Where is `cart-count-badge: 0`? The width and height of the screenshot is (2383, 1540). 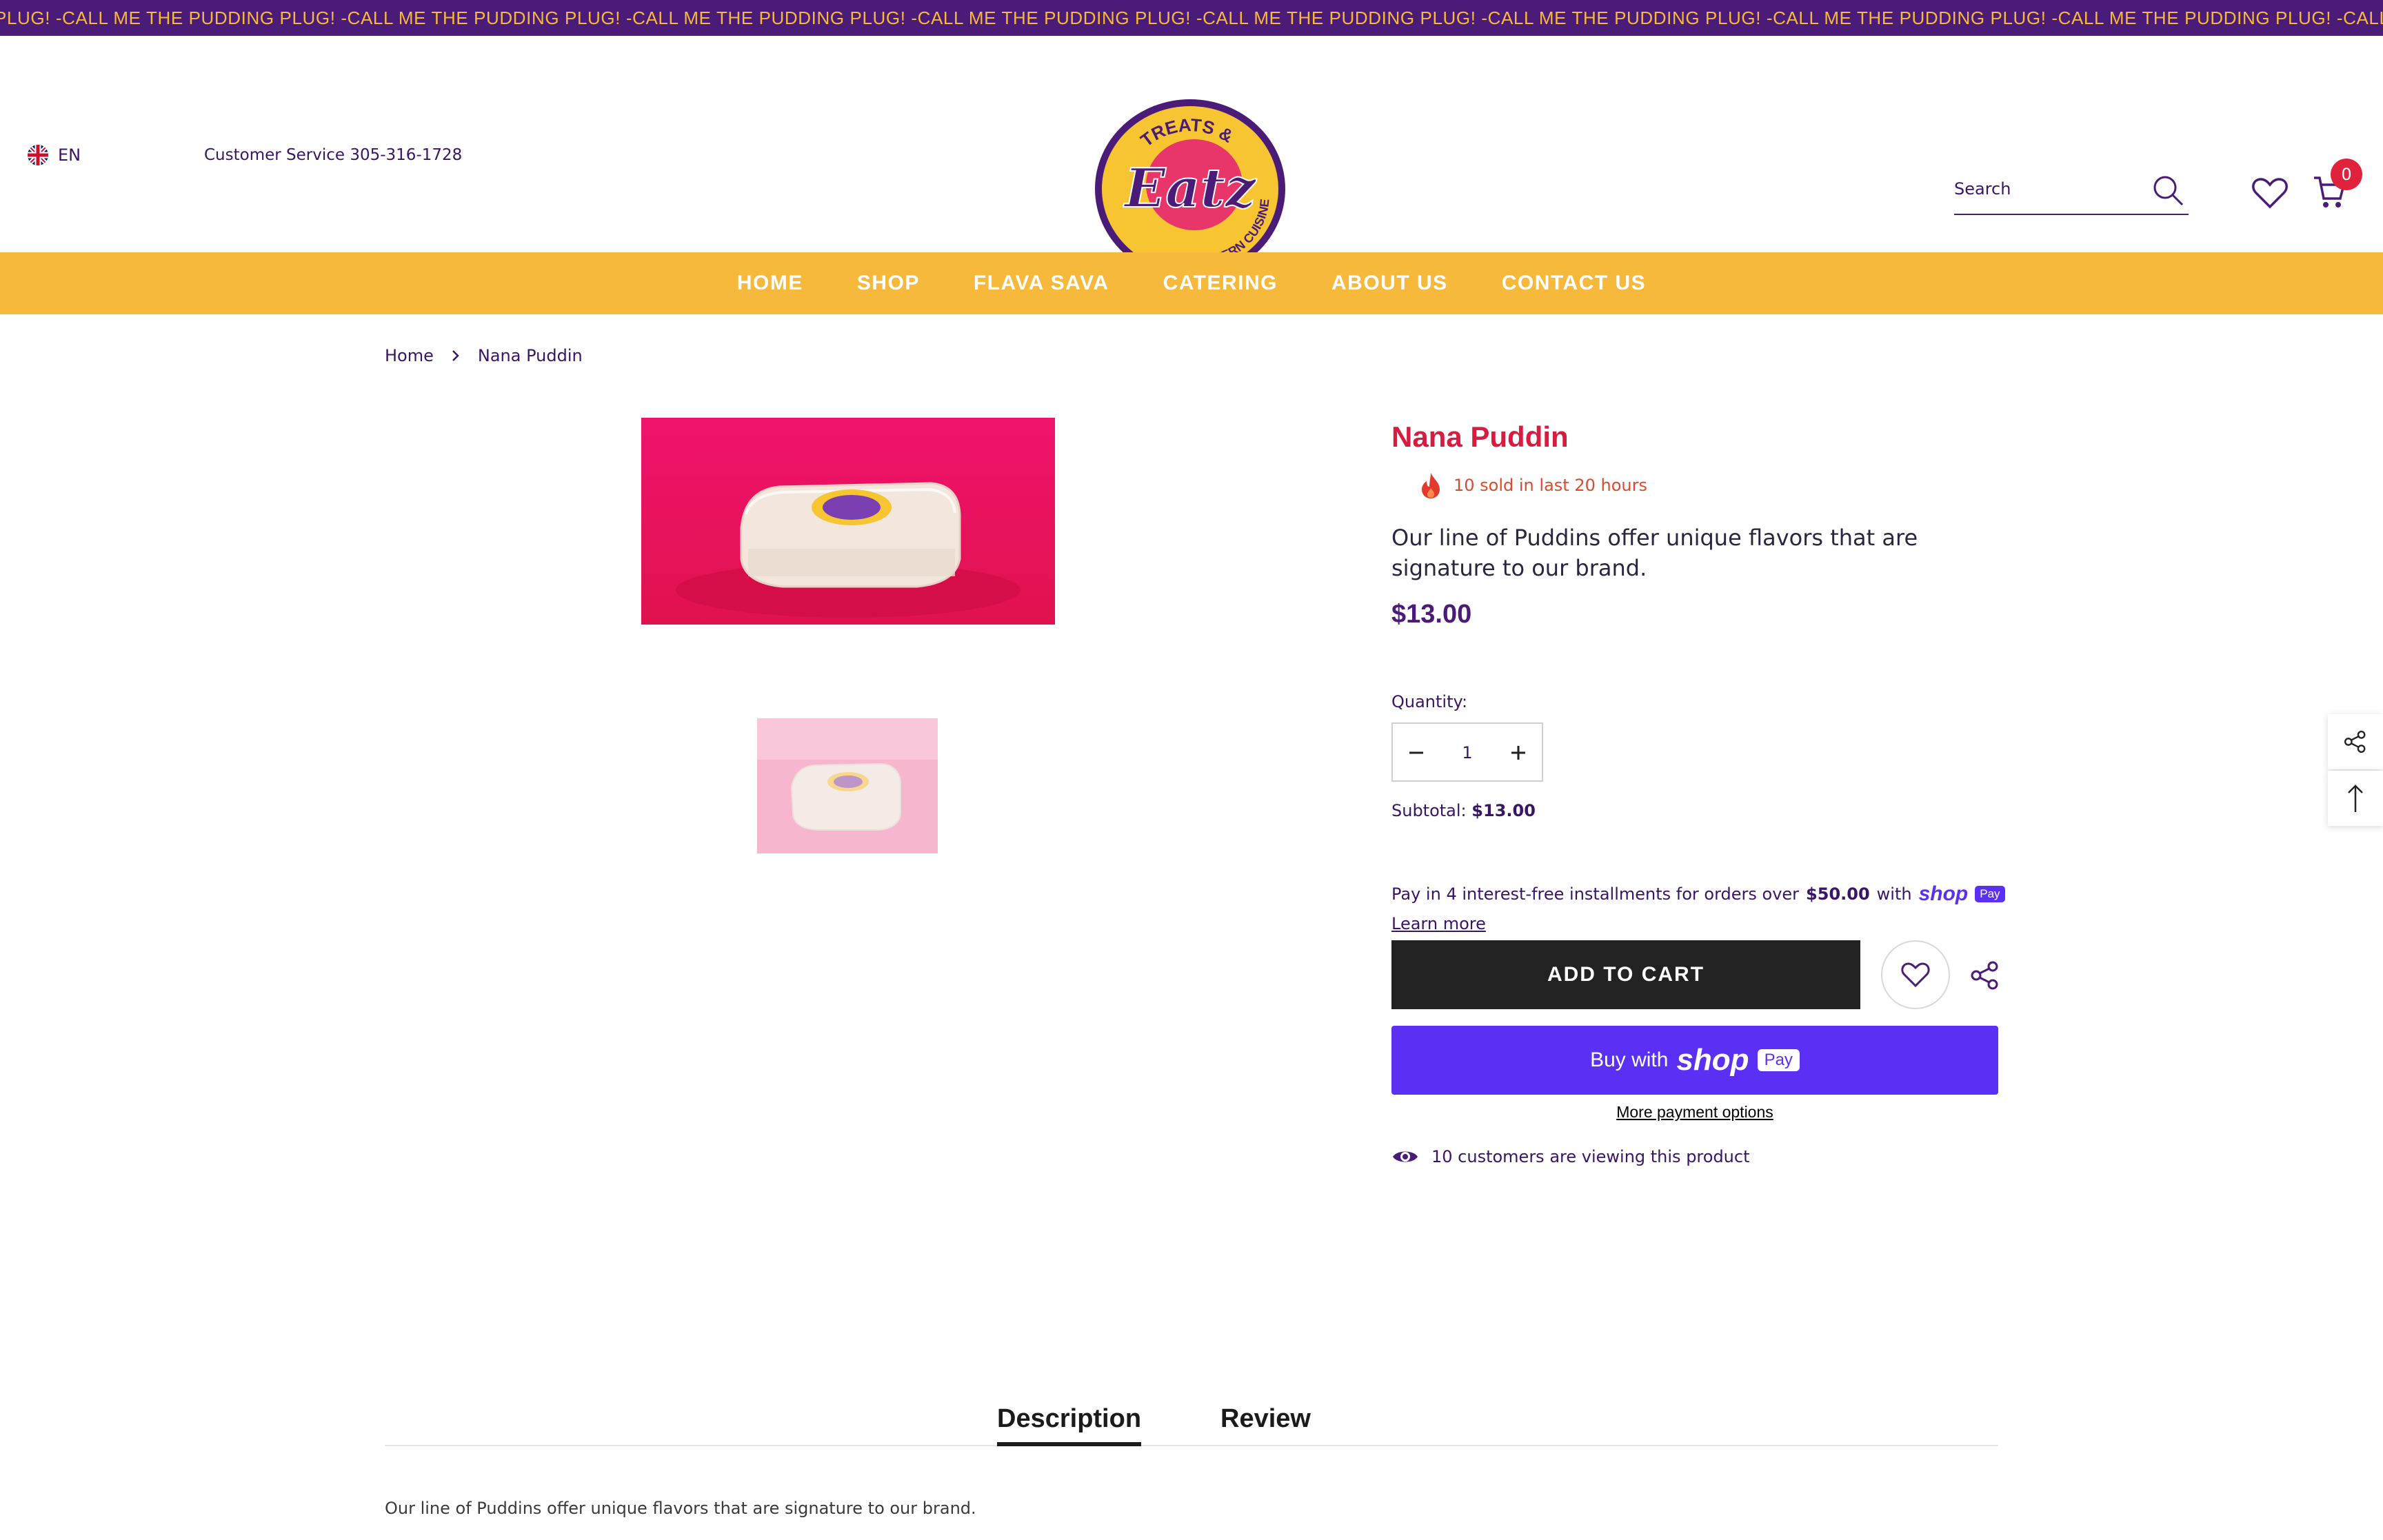 cart-count-badge: 0 is located at coordinates (2346, 175).